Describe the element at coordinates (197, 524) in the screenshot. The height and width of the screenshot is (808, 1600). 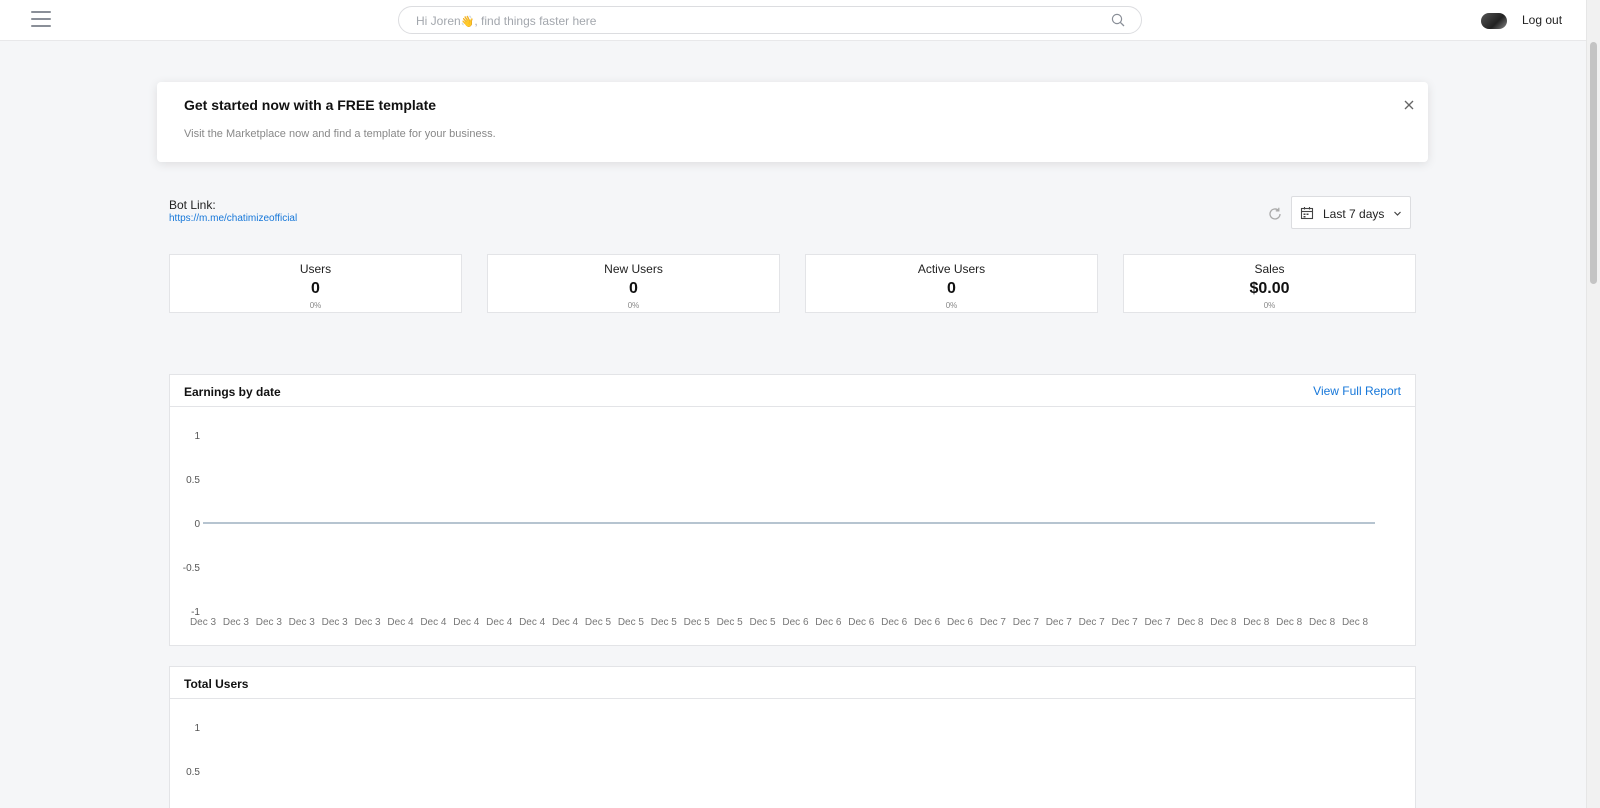
I see `y-tick-label: 0` at that location.